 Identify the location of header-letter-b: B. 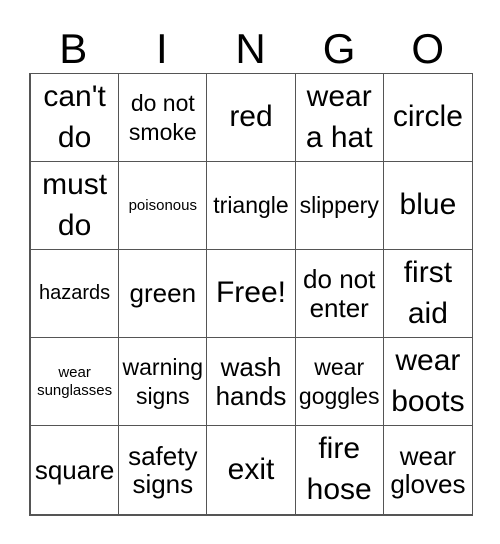
(73, 48).